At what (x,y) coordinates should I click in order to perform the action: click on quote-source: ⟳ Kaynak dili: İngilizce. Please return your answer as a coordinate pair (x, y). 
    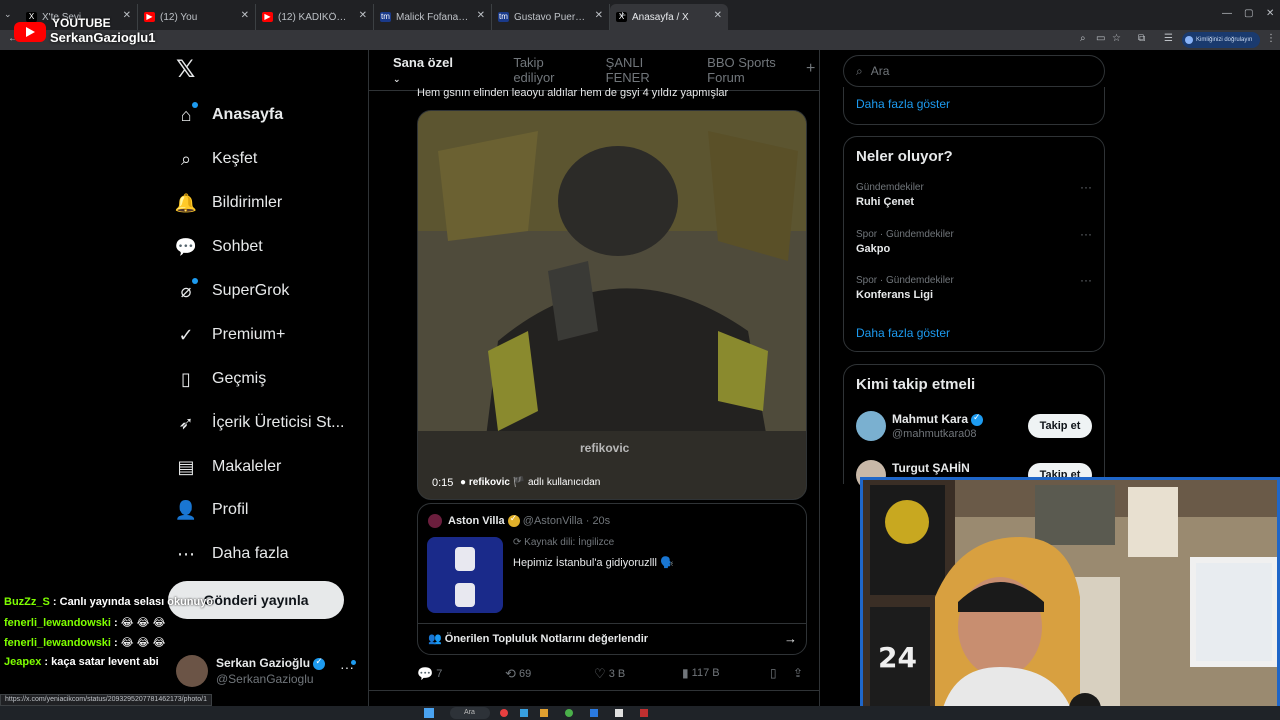
    Looking at the image, I should click on (563, 542).